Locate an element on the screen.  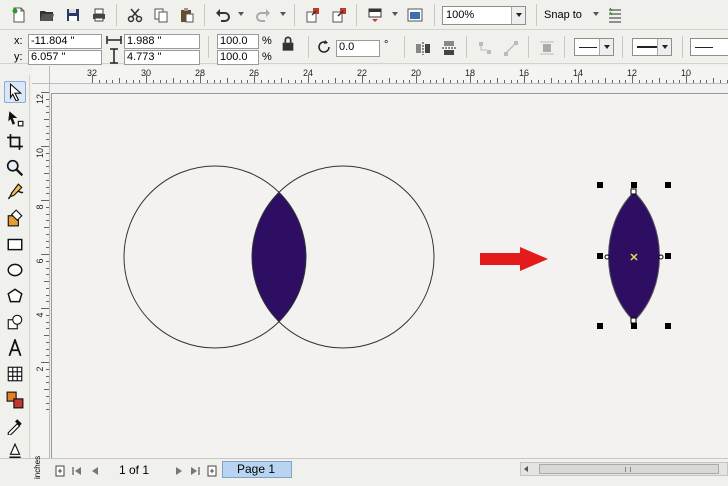
scale-y-field: 100.0 is located at coordinates (238, 57).